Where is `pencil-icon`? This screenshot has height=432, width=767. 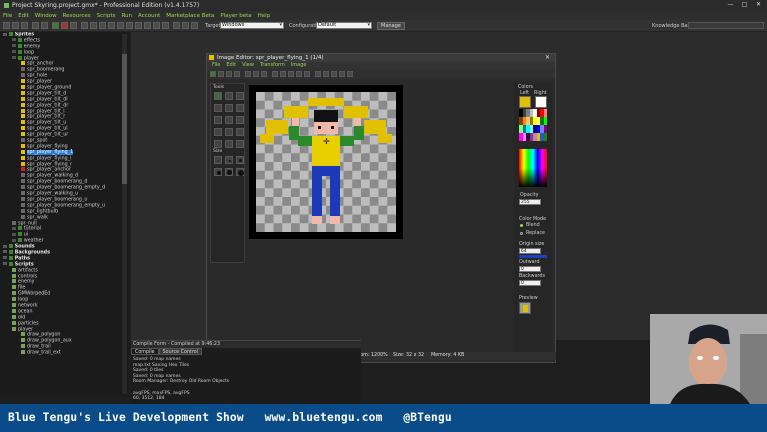 pencil-icon is located at coordinates (229, 96).